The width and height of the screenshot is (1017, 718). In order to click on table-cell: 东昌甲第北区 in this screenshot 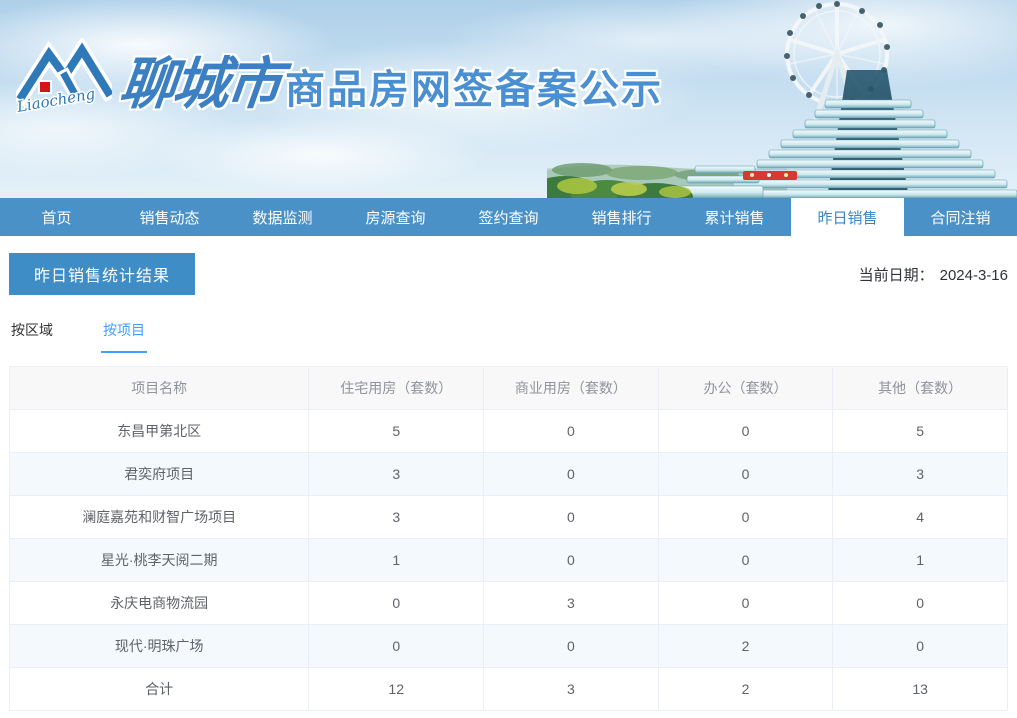, I will do `click(159, 431)`.